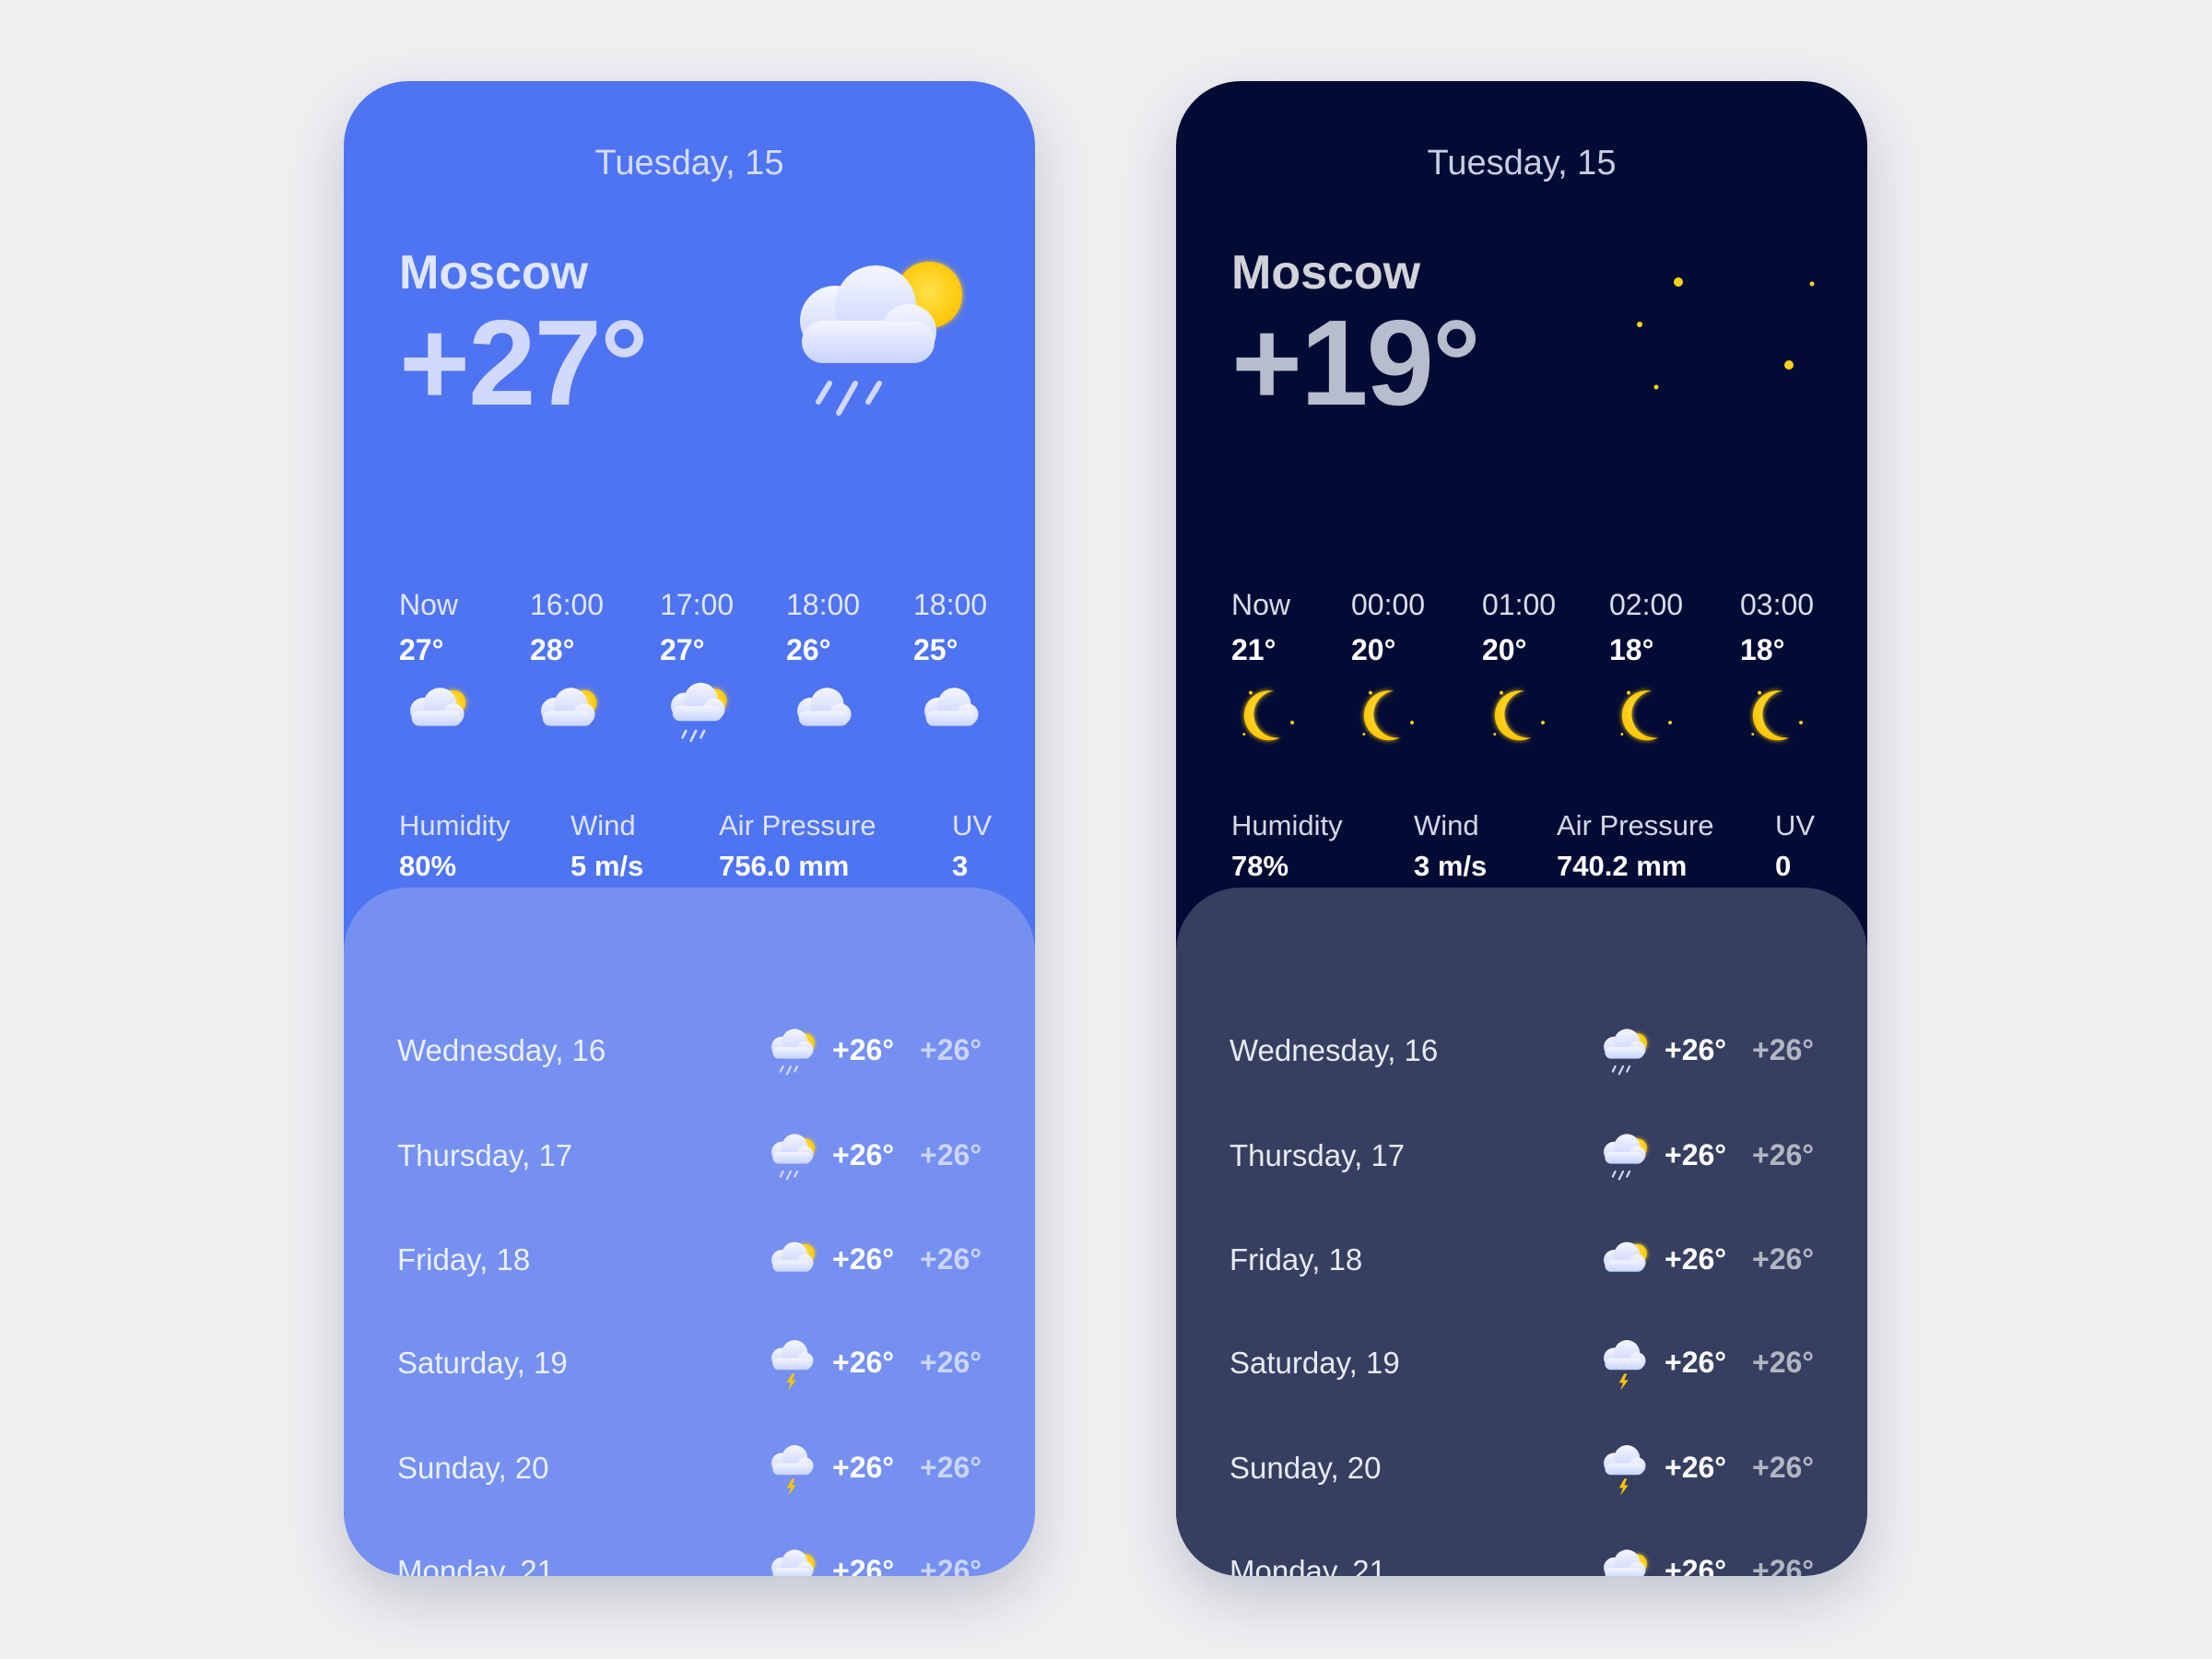 The width and height of the screenshot is (2212, 1659). I want to click on hourly-item: 17:00 27°, so click(710, 672).